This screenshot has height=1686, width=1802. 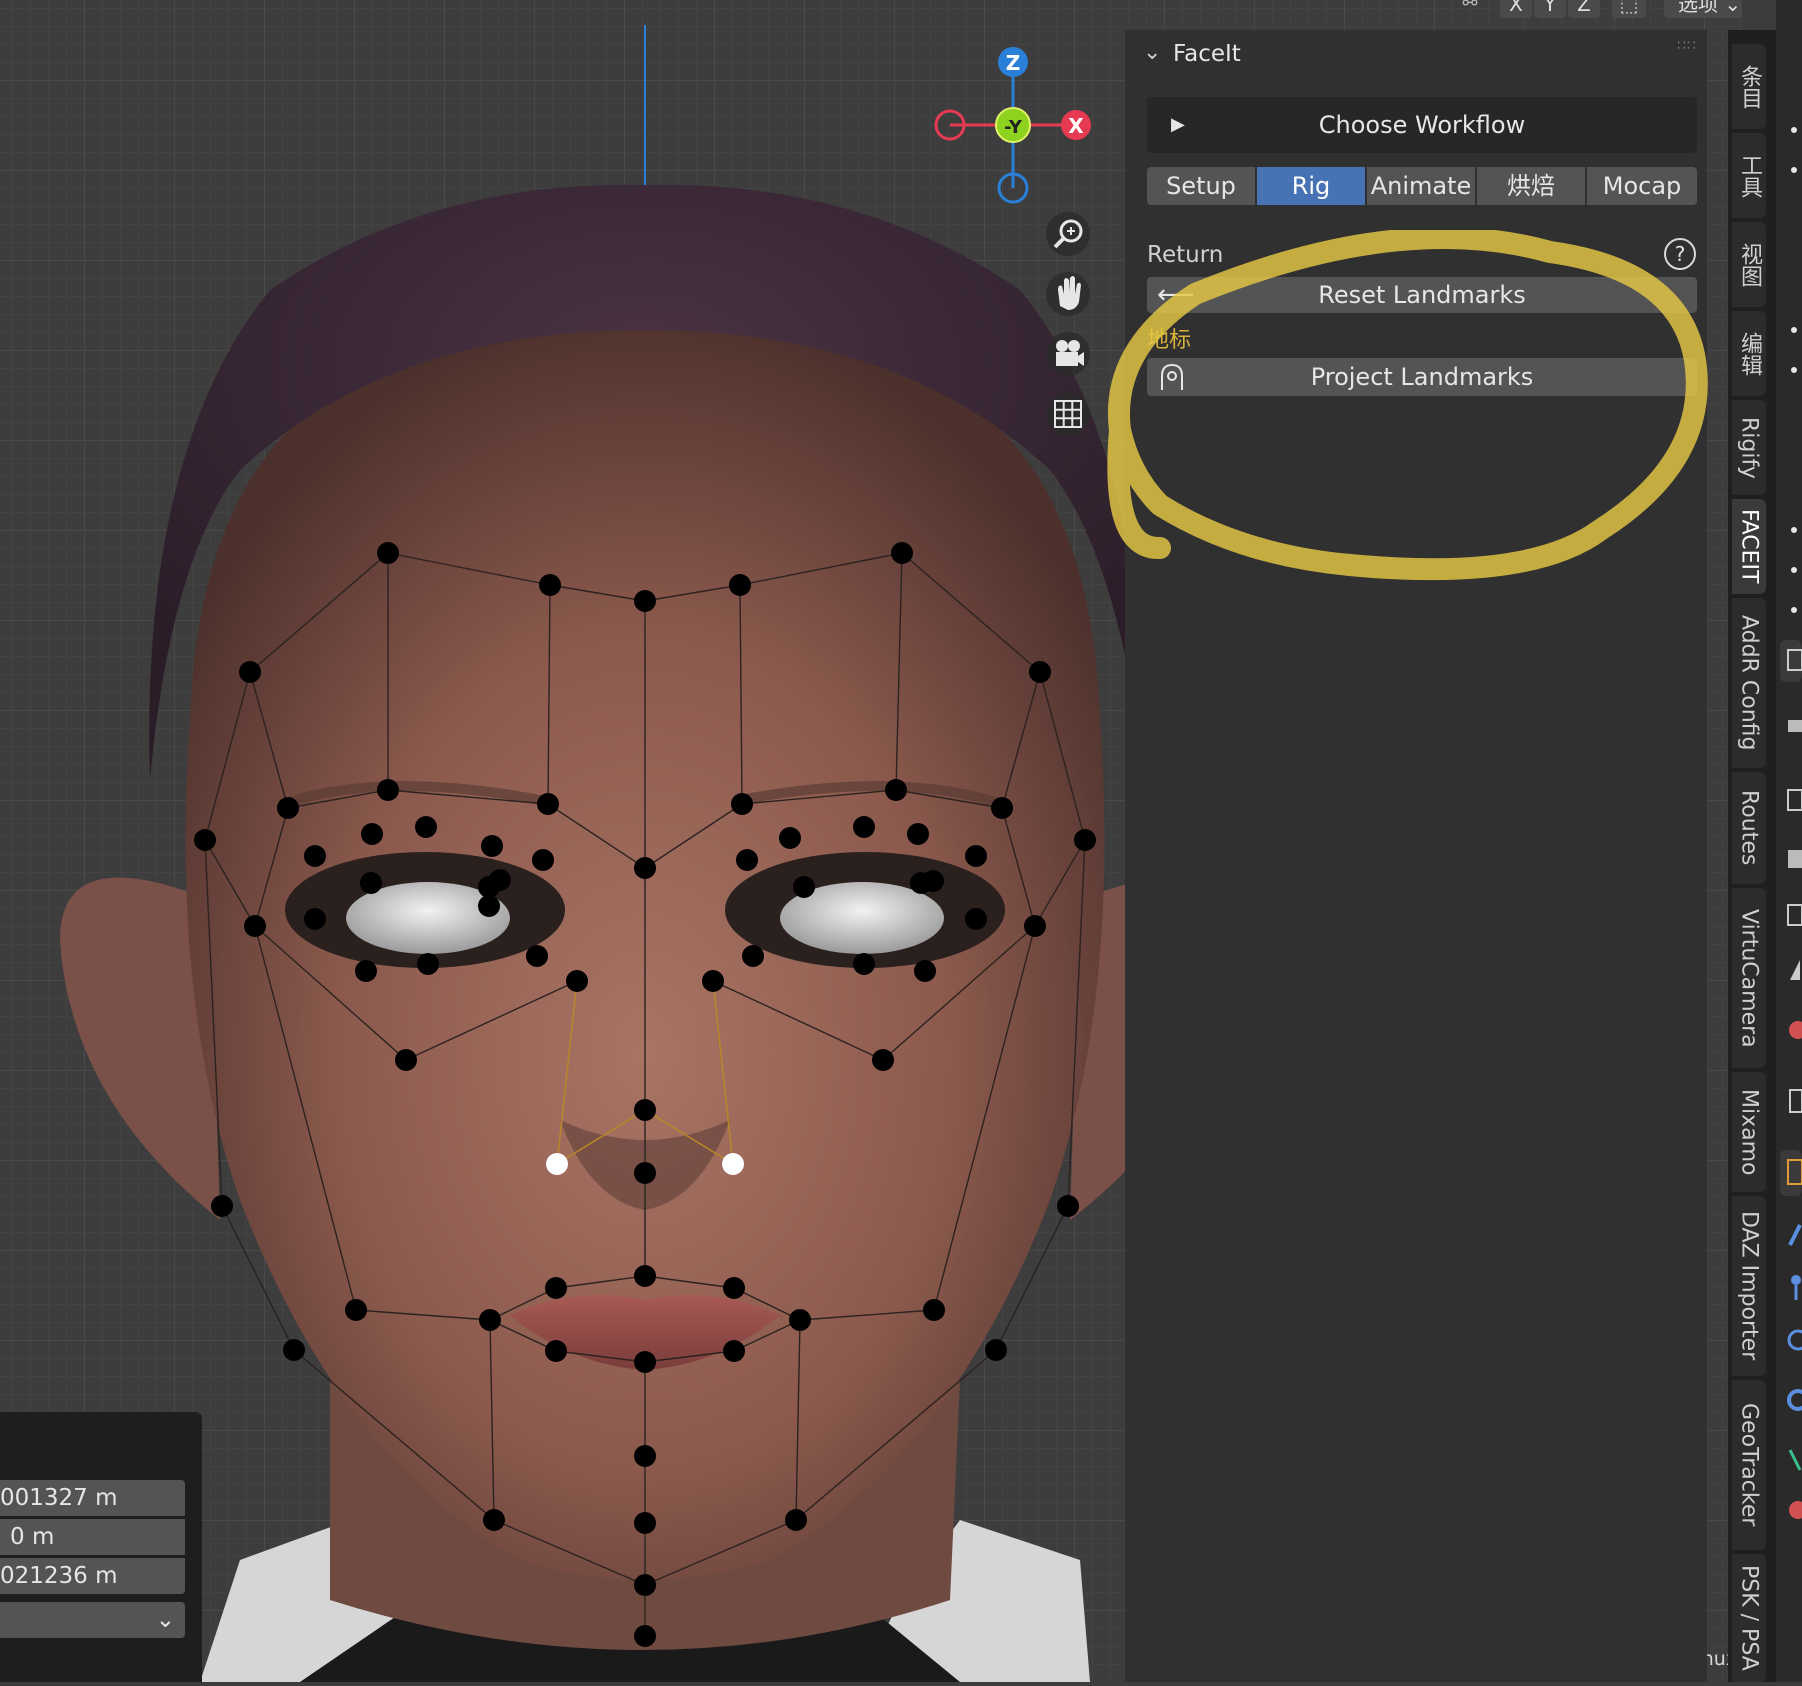 I want to click on drag-handle-icon: ∷∷, so click(x=1687, y=46).